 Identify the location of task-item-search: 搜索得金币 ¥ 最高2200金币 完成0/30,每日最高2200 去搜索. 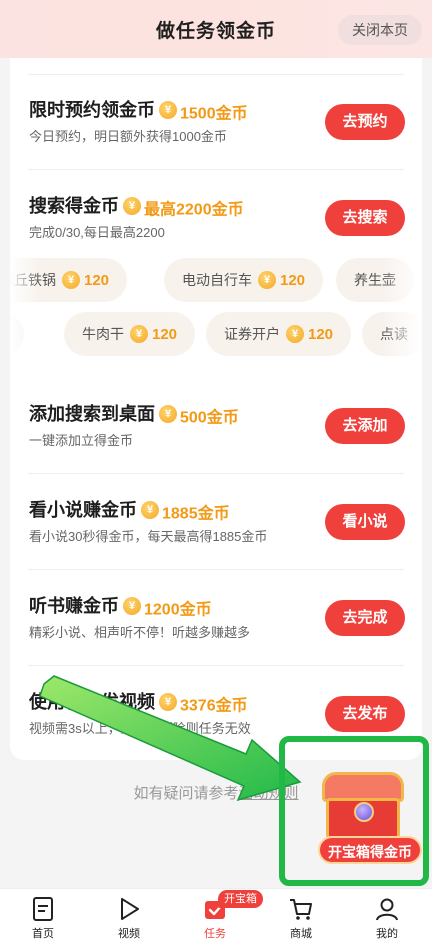
(216, 218).